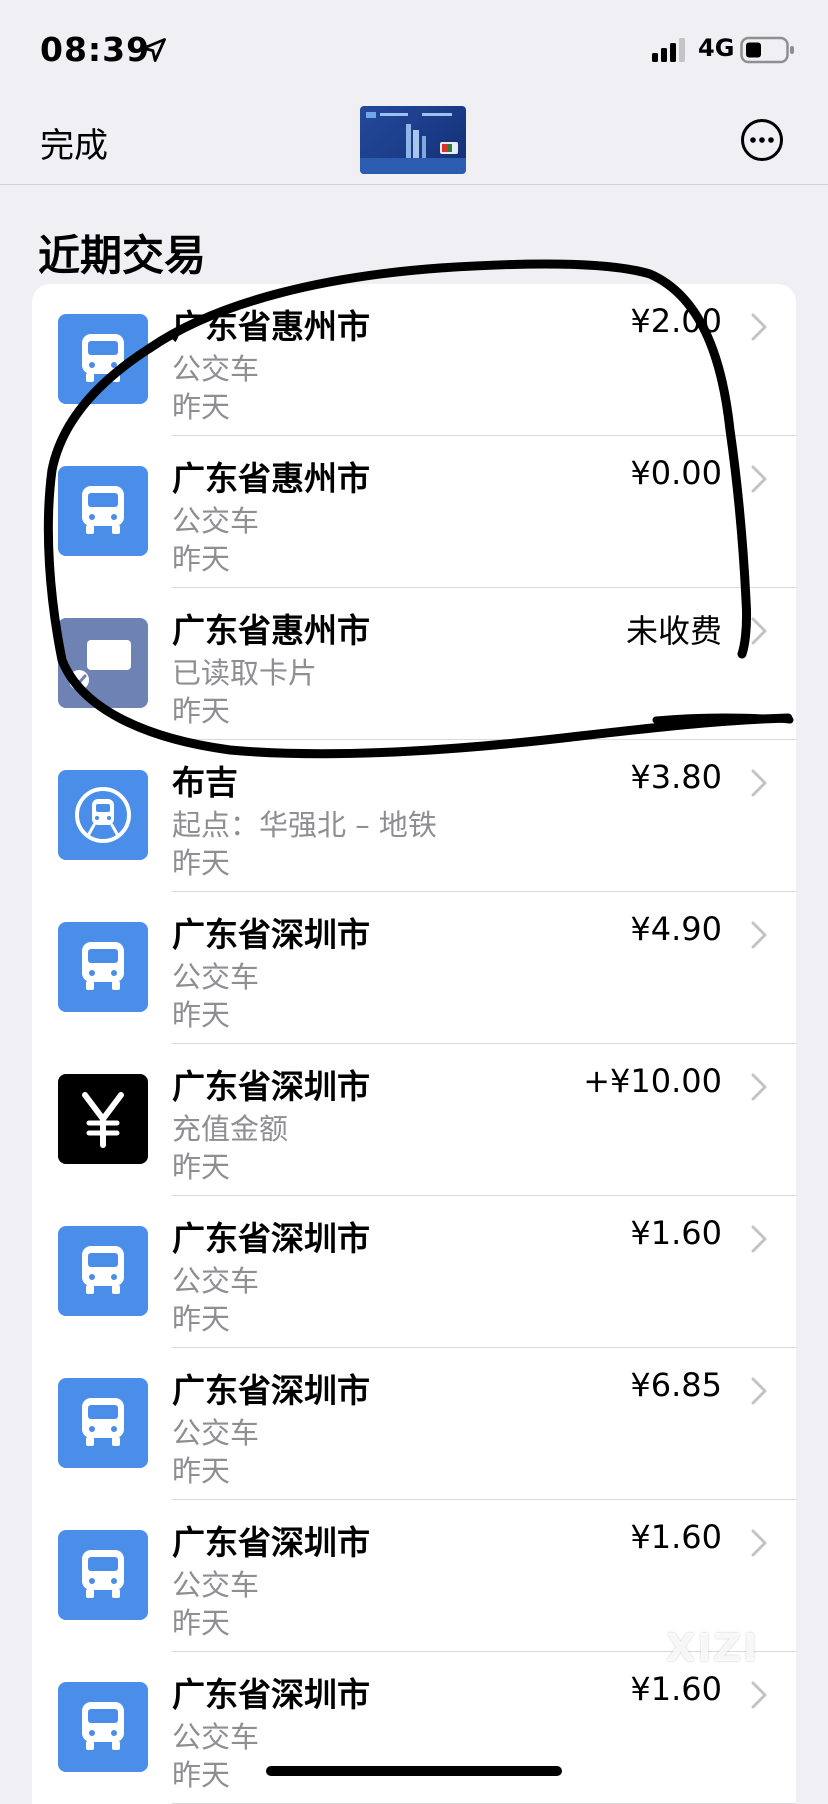  I want to click on transaction-amount: +¥10.00, so click(652, 1081).